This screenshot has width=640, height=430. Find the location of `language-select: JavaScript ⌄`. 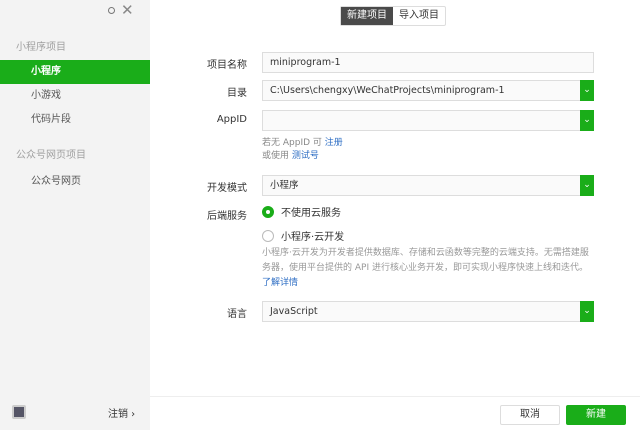

language-select: JavaScript ⌄ is located at coordinates (428, 311).